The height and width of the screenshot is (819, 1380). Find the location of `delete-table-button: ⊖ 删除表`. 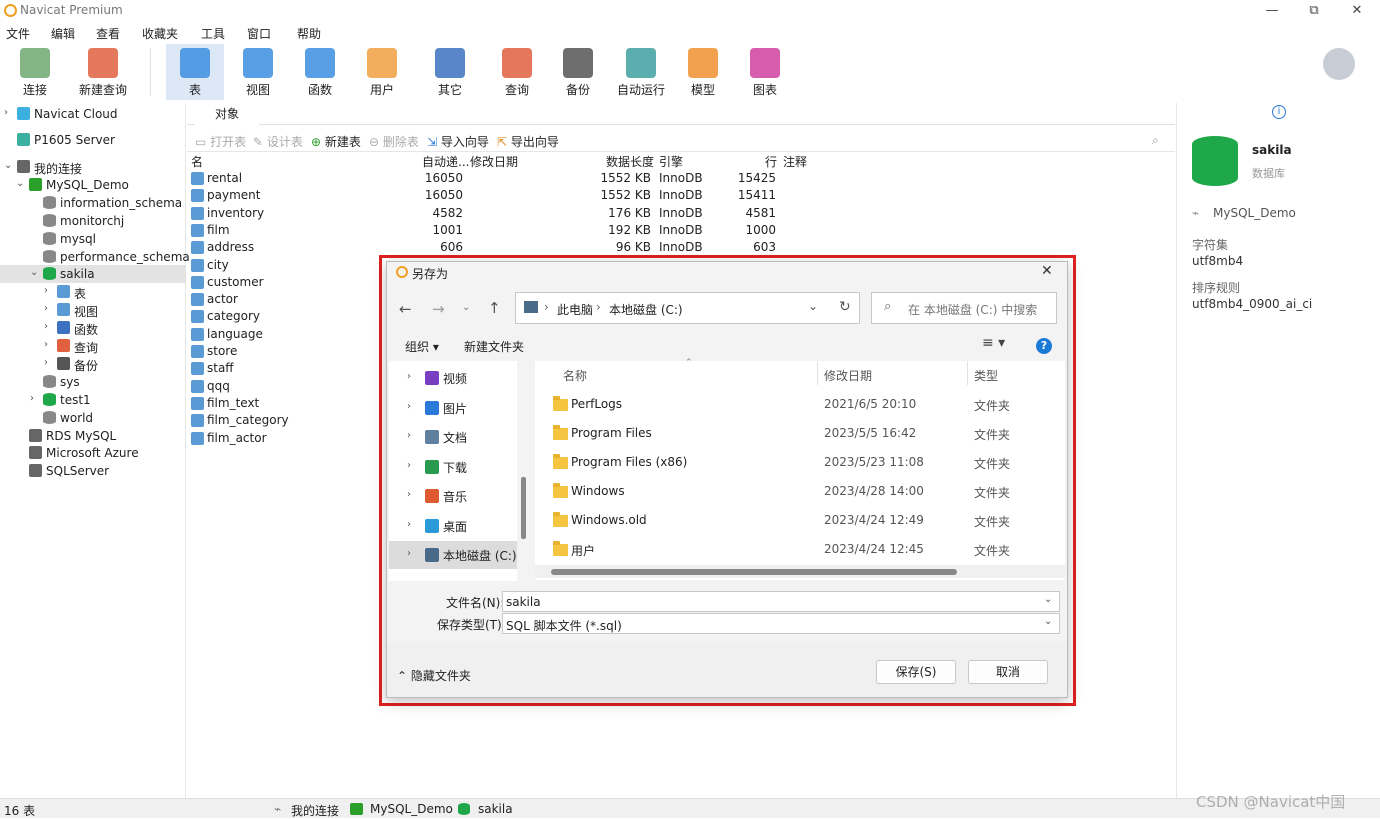

delete-table-button: ⊖ 删除表 is located at coordinates (394, 141).